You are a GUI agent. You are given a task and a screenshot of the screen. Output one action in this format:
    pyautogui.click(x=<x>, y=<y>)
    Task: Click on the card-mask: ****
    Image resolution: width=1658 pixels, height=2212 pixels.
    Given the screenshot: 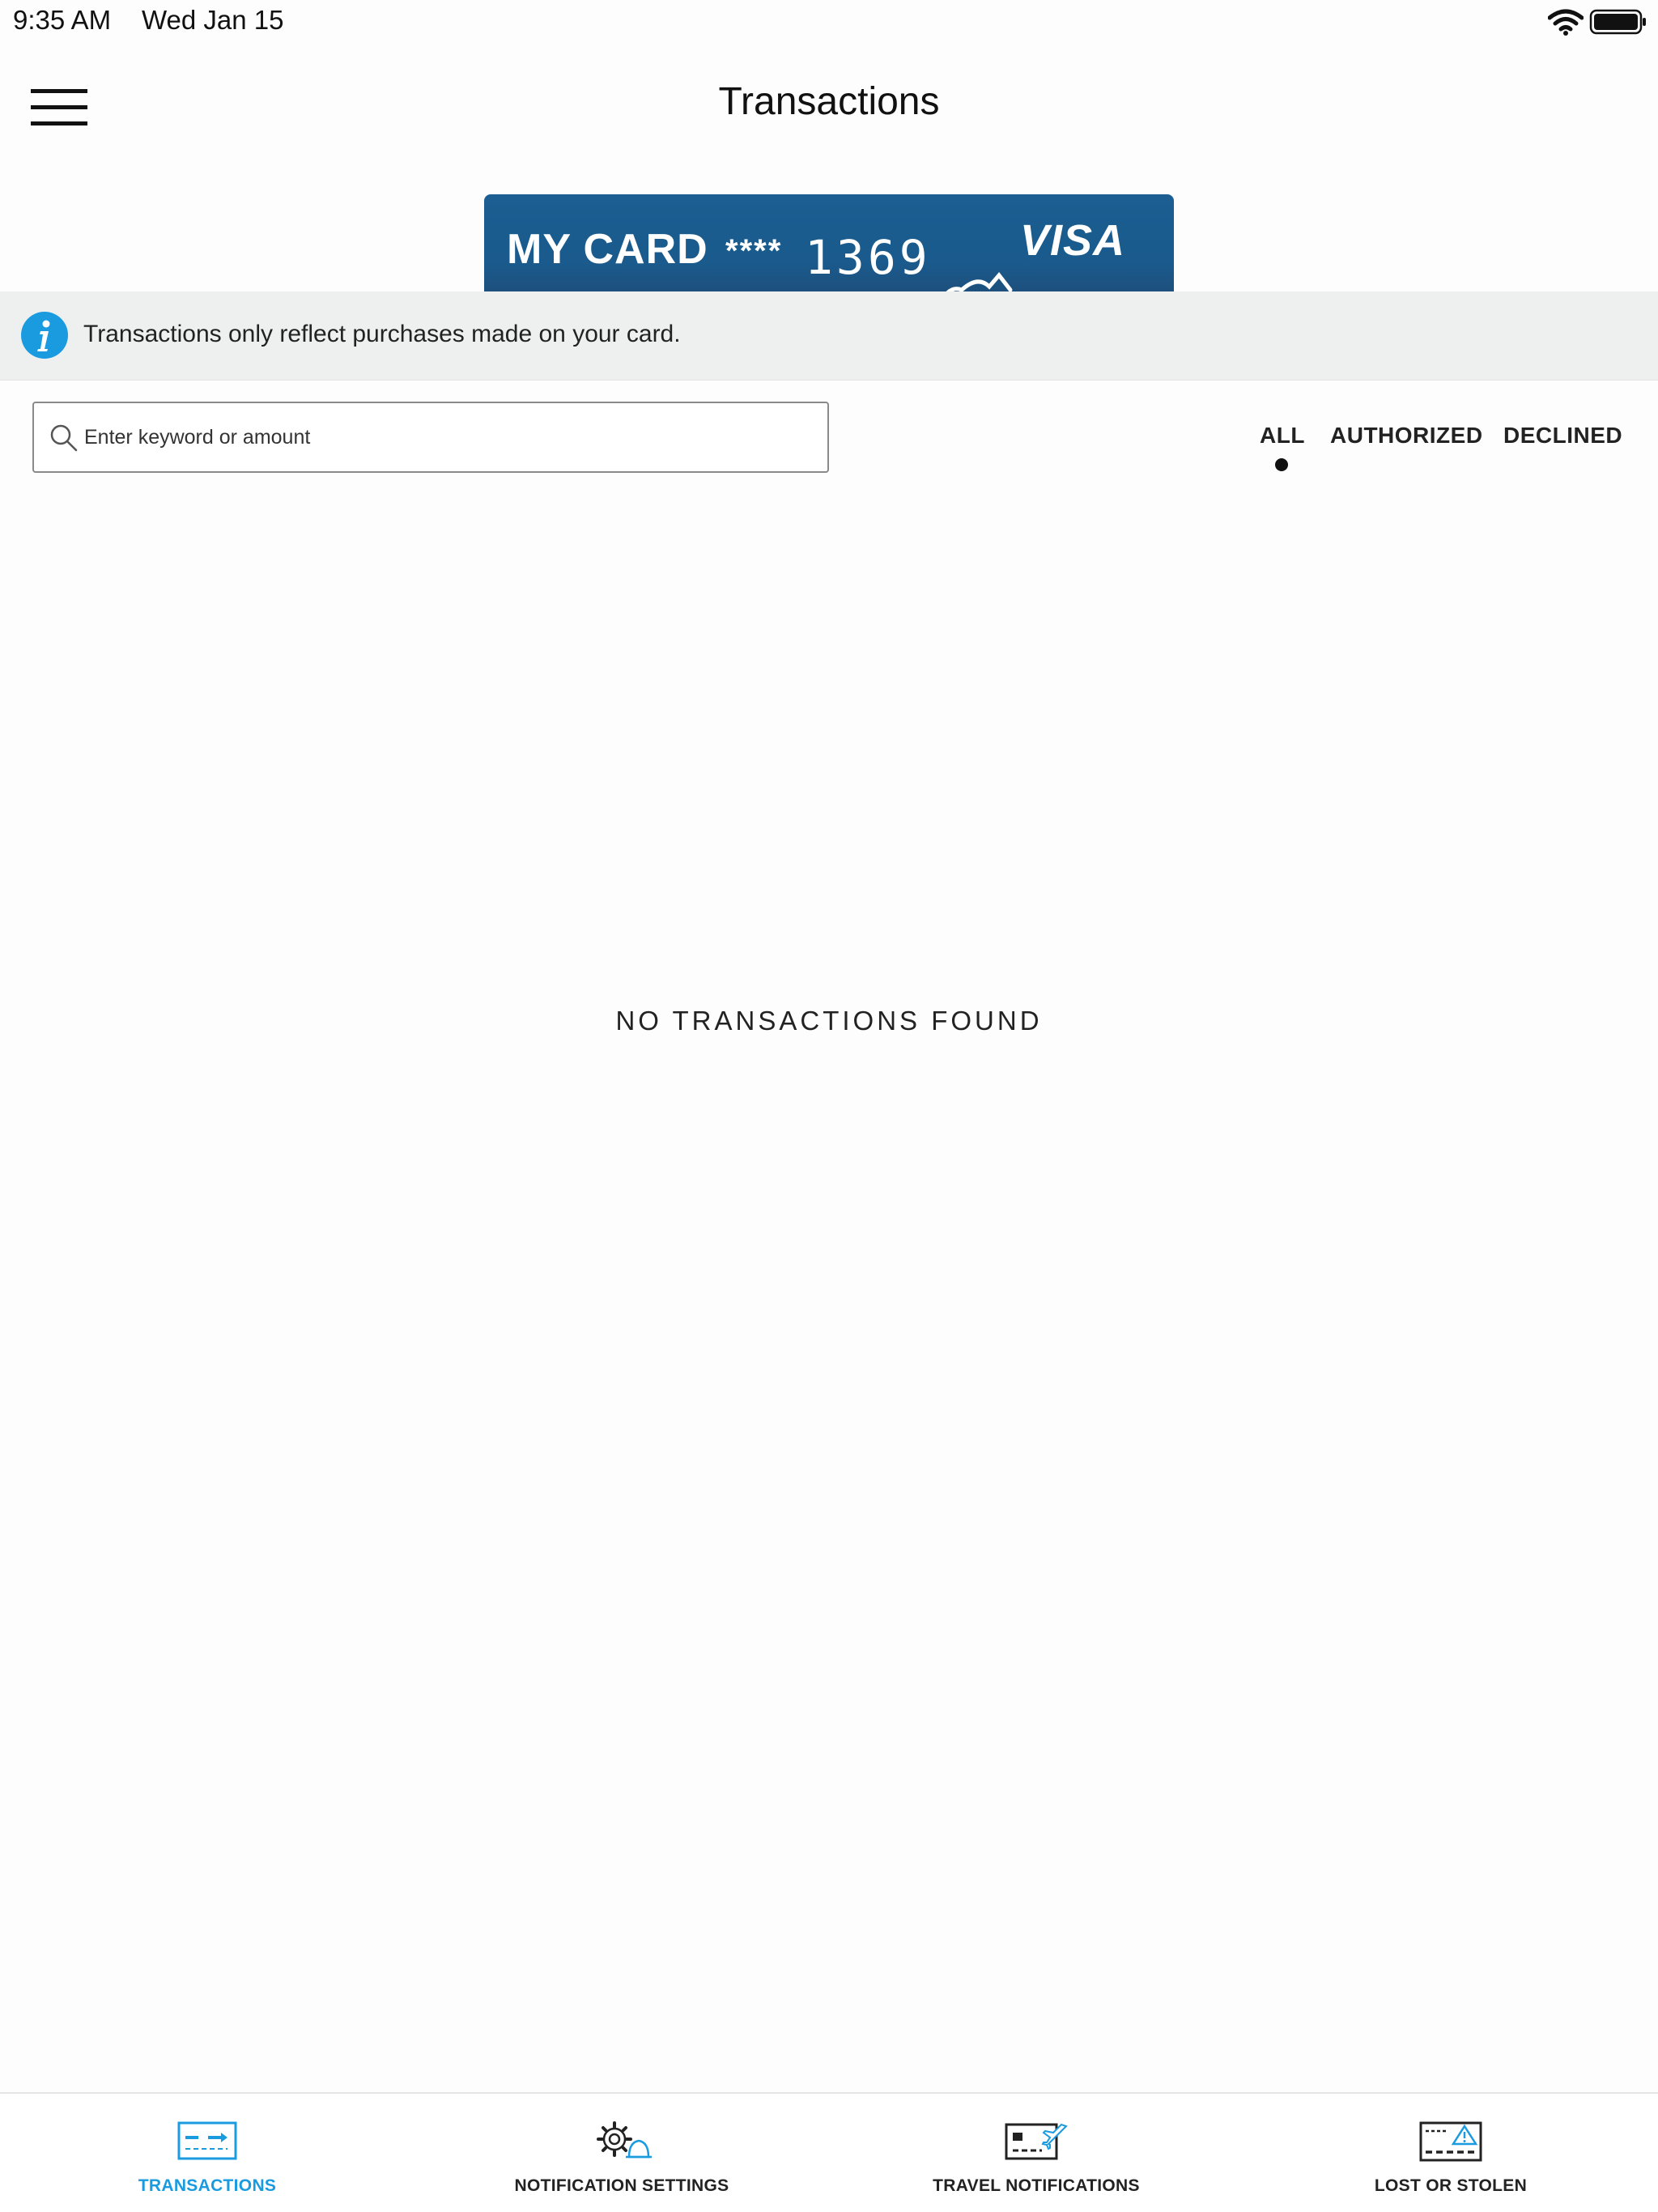 What is the action you would take?
    pyautogui.click(x=754, y=251)
    